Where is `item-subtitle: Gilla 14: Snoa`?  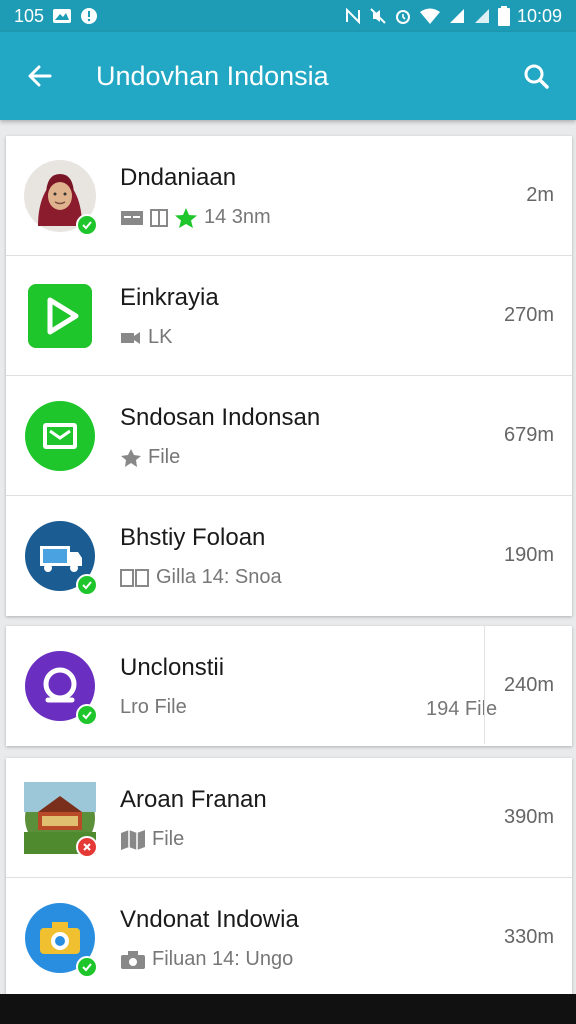
item-subtitle: Gilla 14: Snoa is located at coordinates (201, 577).